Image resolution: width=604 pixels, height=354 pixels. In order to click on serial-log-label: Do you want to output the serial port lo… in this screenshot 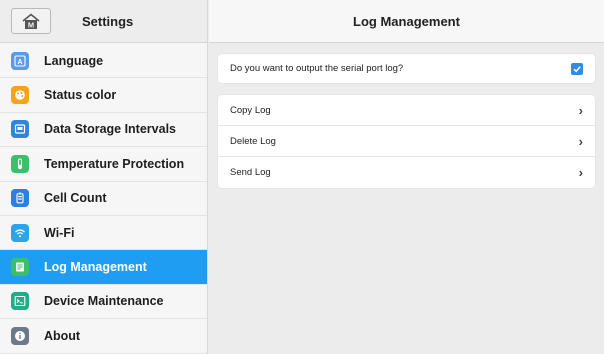, I will do `click(317, 68)`.